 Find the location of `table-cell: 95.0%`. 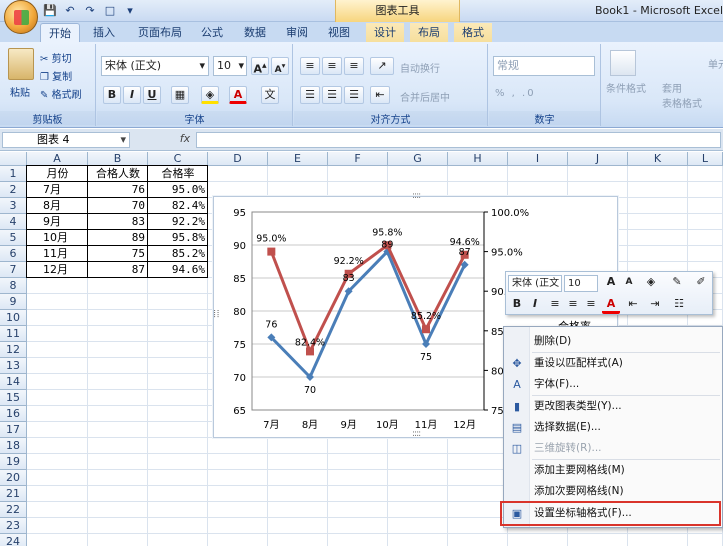

table-cell: 95.0% is located at coordinates (178, 190).